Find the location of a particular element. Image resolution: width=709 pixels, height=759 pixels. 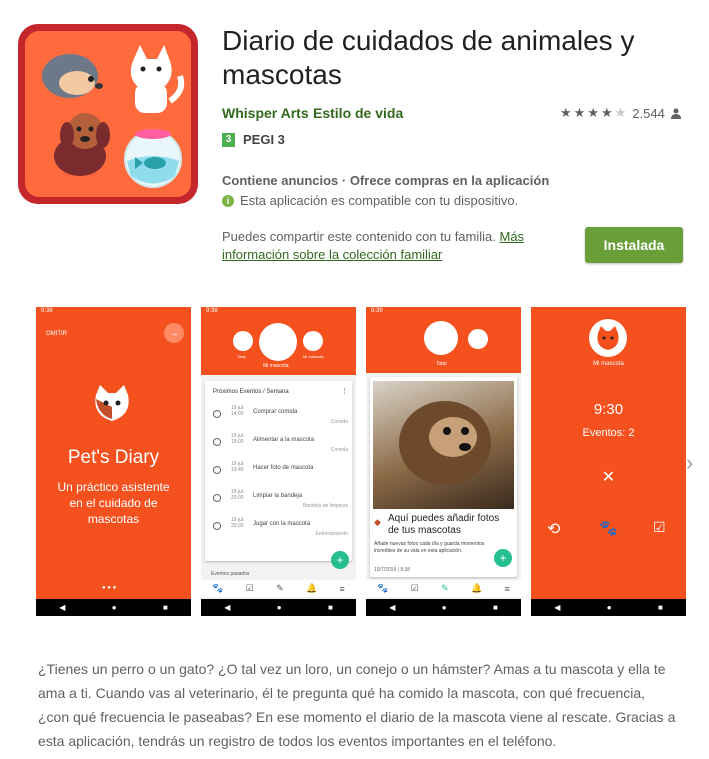

status-bar: 9:39 is located at coordinates (377, 311).